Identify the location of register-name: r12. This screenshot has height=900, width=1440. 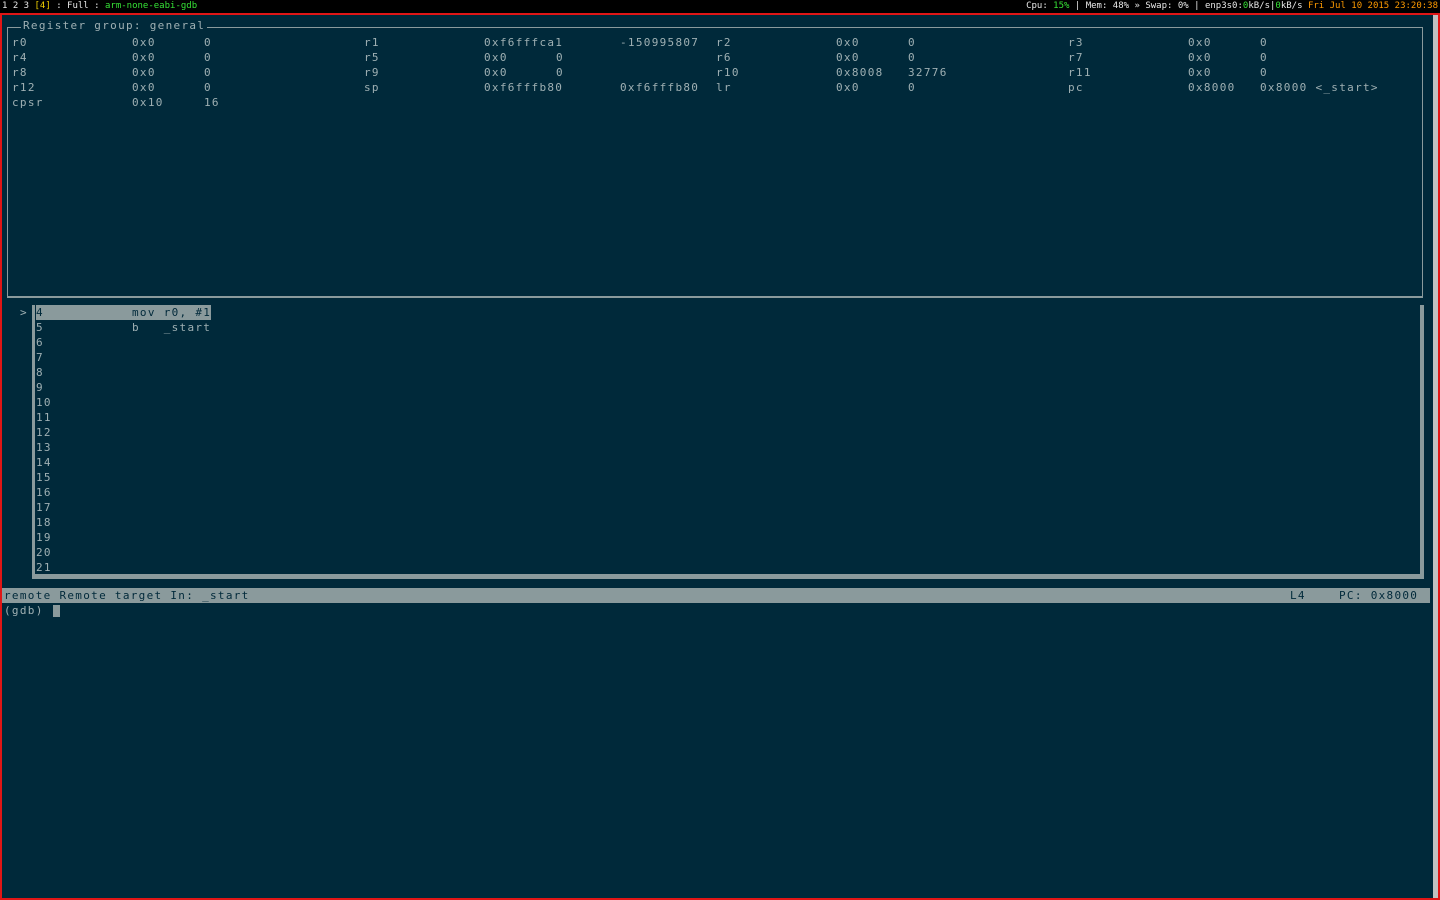
(24, 87).